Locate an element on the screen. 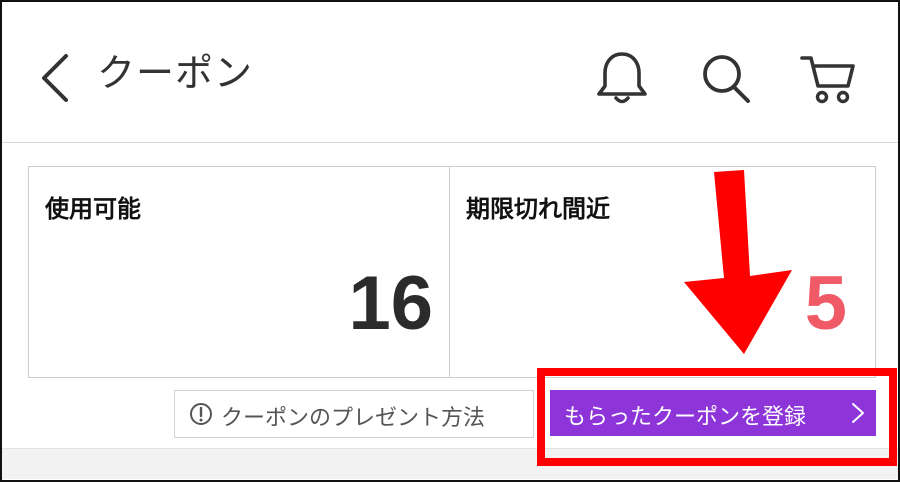 The width and height of the screenshot is (900, 482). back-button is located at coordinates (57, 78).